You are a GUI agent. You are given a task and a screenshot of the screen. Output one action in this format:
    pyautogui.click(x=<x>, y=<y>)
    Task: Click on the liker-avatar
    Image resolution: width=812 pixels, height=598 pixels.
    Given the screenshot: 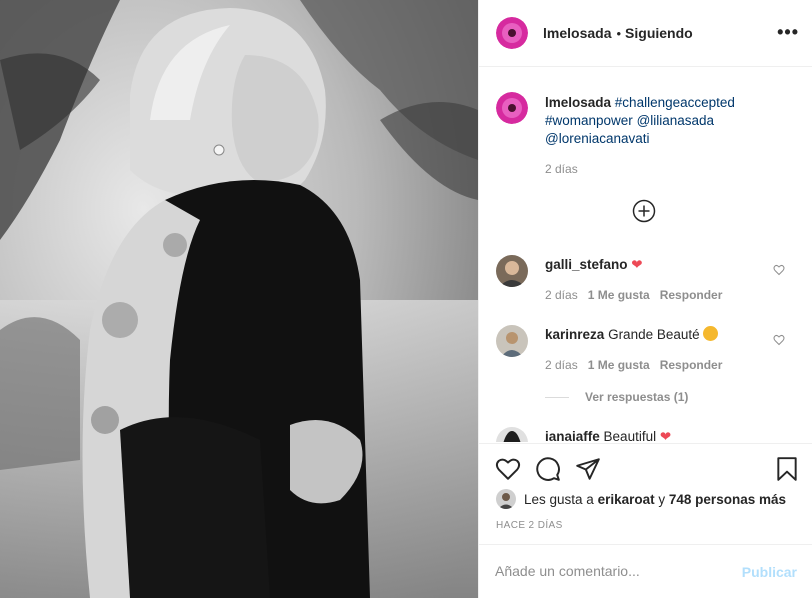 What is the action you would take?
    pyautogui.click(x=506, y=499)
    